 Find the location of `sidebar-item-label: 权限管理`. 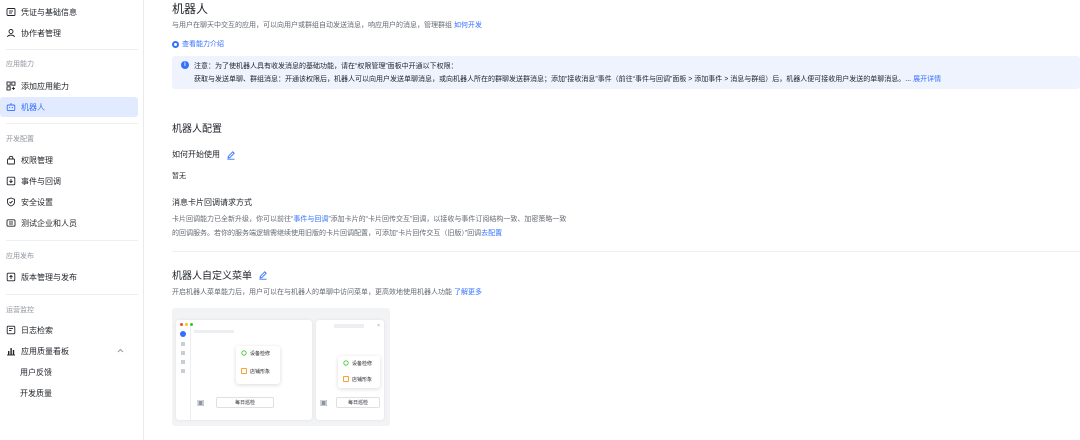

sidebar-item-label: 权限管理 is located at coordinates (37, 160).